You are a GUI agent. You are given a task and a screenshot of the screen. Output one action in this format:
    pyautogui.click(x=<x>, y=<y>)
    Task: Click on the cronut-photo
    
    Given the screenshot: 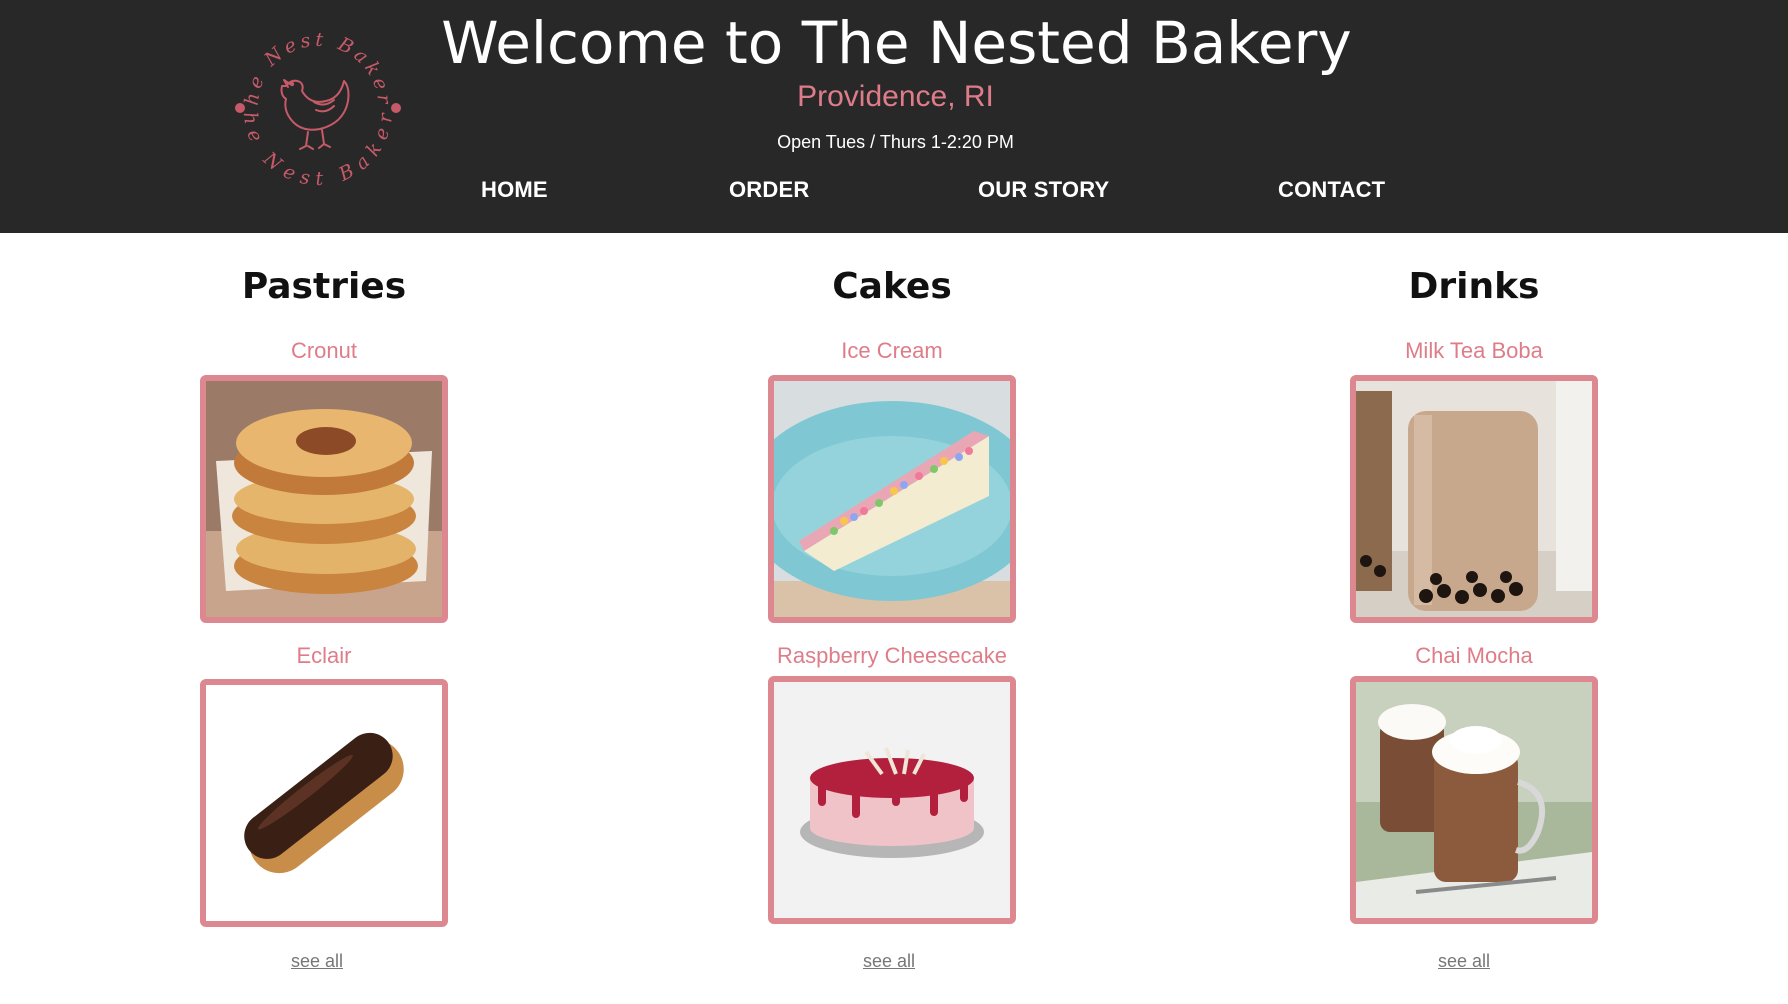 What is the action you would take?
    pyautogui.click(x=324, y=499)
    